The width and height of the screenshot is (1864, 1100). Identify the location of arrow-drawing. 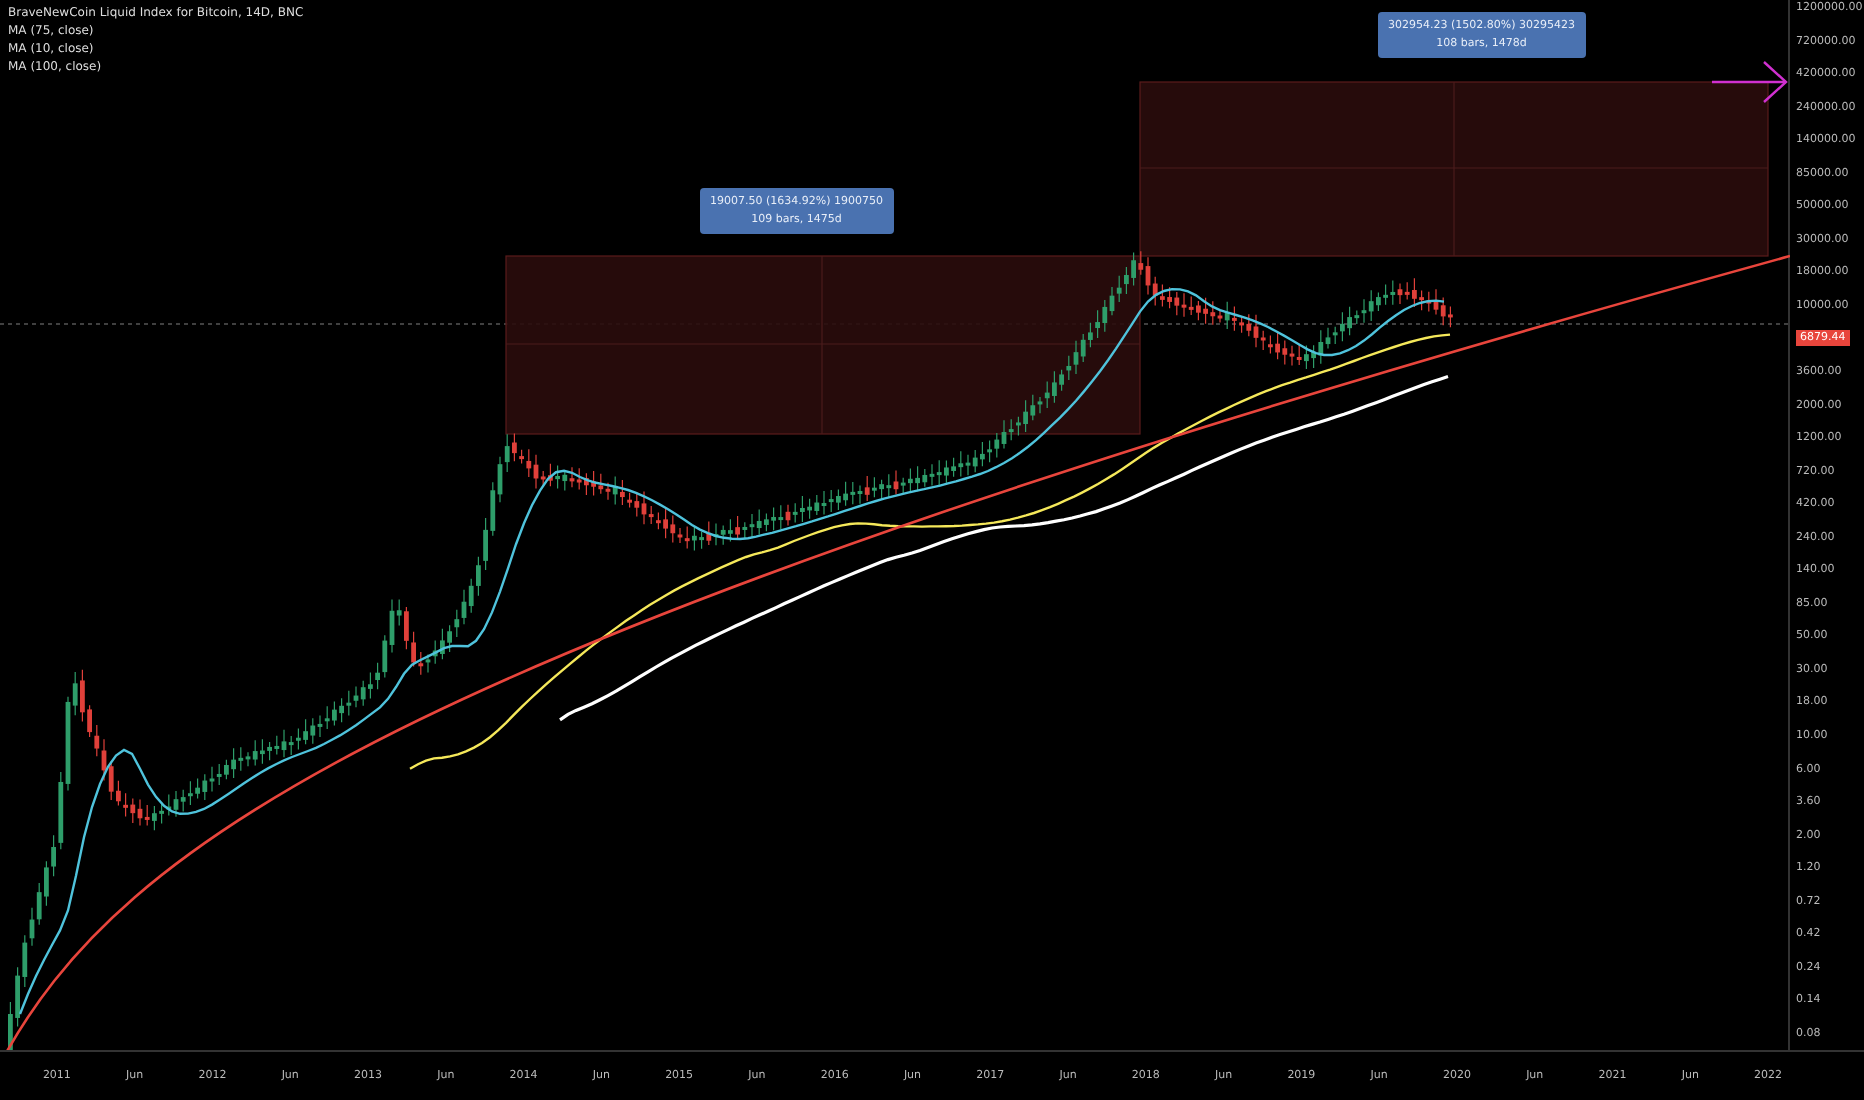
(1750, 82).